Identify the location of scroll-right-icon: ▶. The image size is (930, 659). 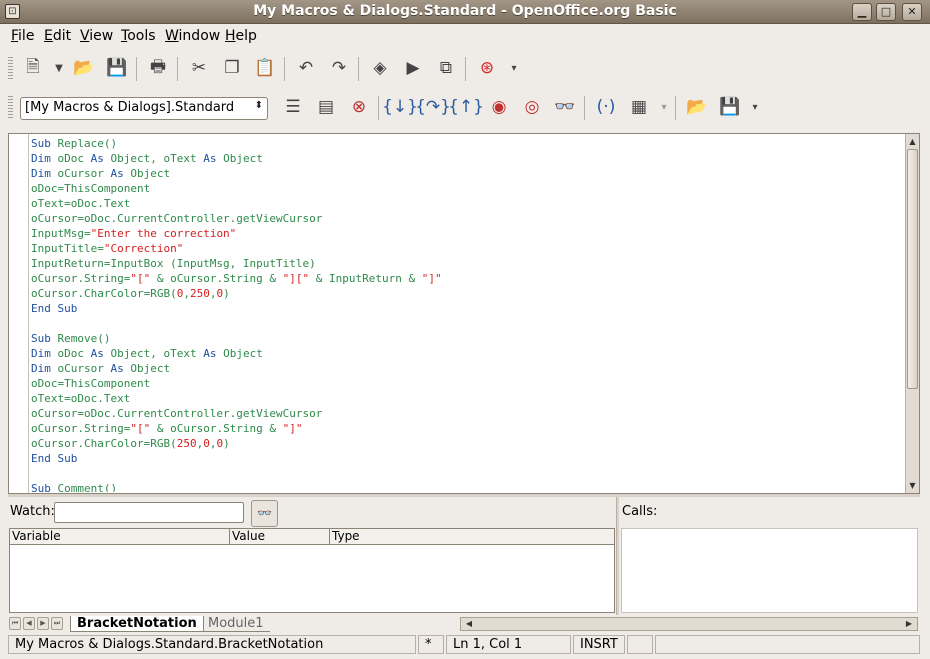
(909, 624).